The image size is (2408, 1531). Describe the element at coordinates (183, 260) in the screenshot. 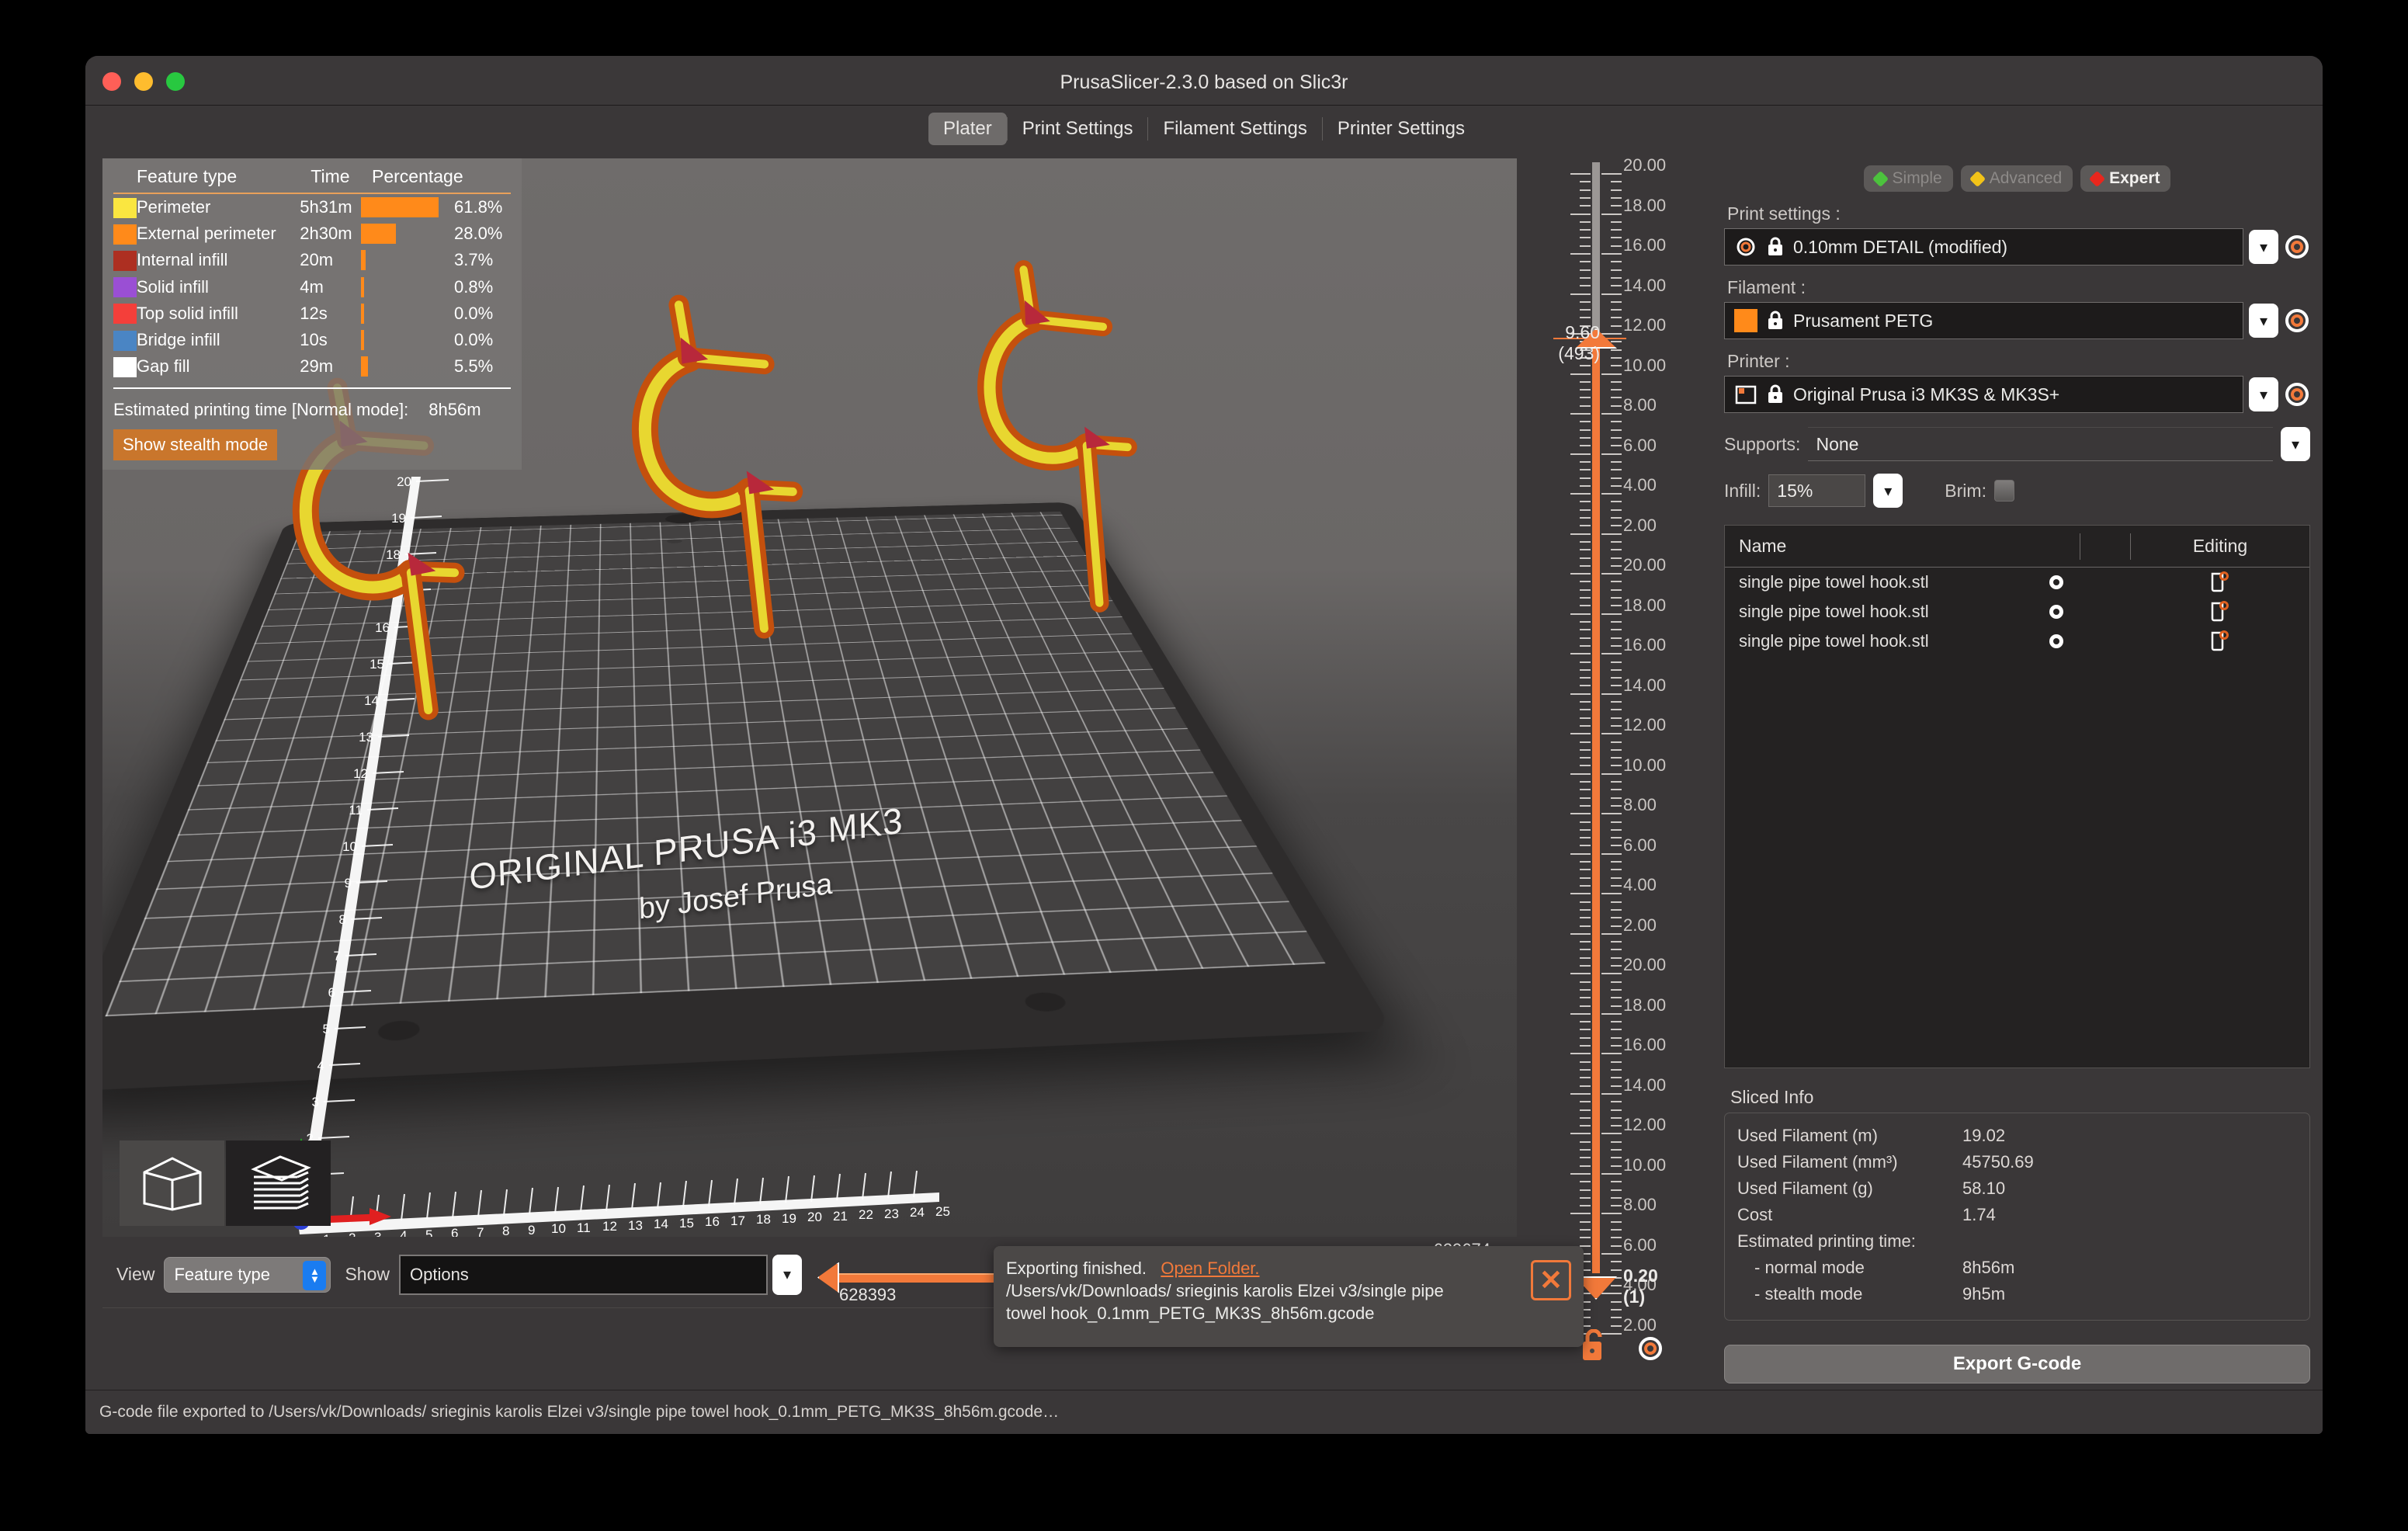

I see `legend-feature-name: Internal infill` at that location.